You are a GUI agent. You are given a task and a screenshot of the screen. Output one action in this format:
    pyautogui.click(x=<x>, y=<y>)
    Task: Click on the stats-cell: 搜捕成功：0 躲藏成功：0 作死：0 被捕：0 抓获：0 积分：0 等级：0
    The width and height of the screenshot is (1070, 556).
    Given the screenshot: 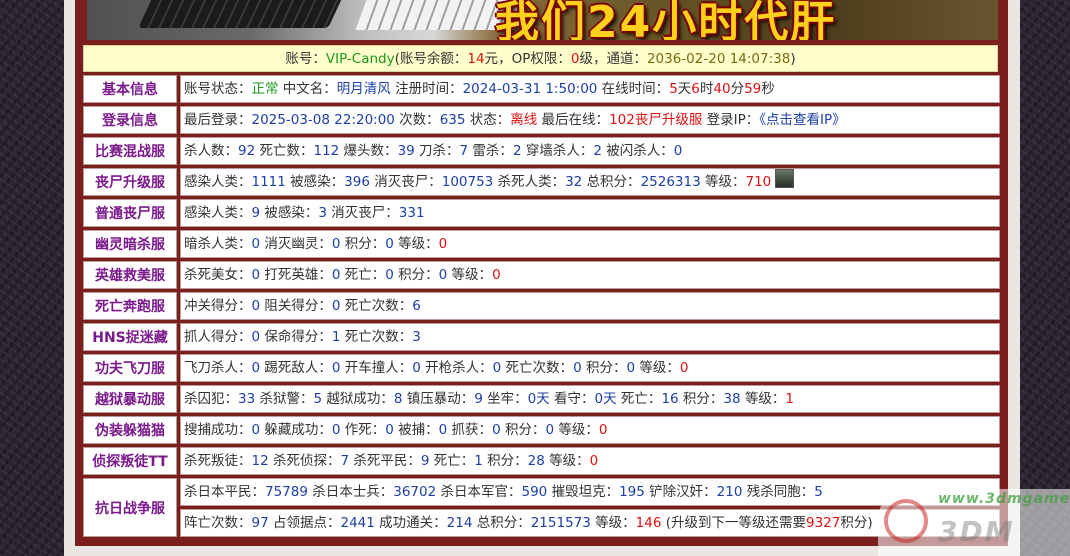 What is the action you would take?
    pyautogui.click(x=590, y=430)
    